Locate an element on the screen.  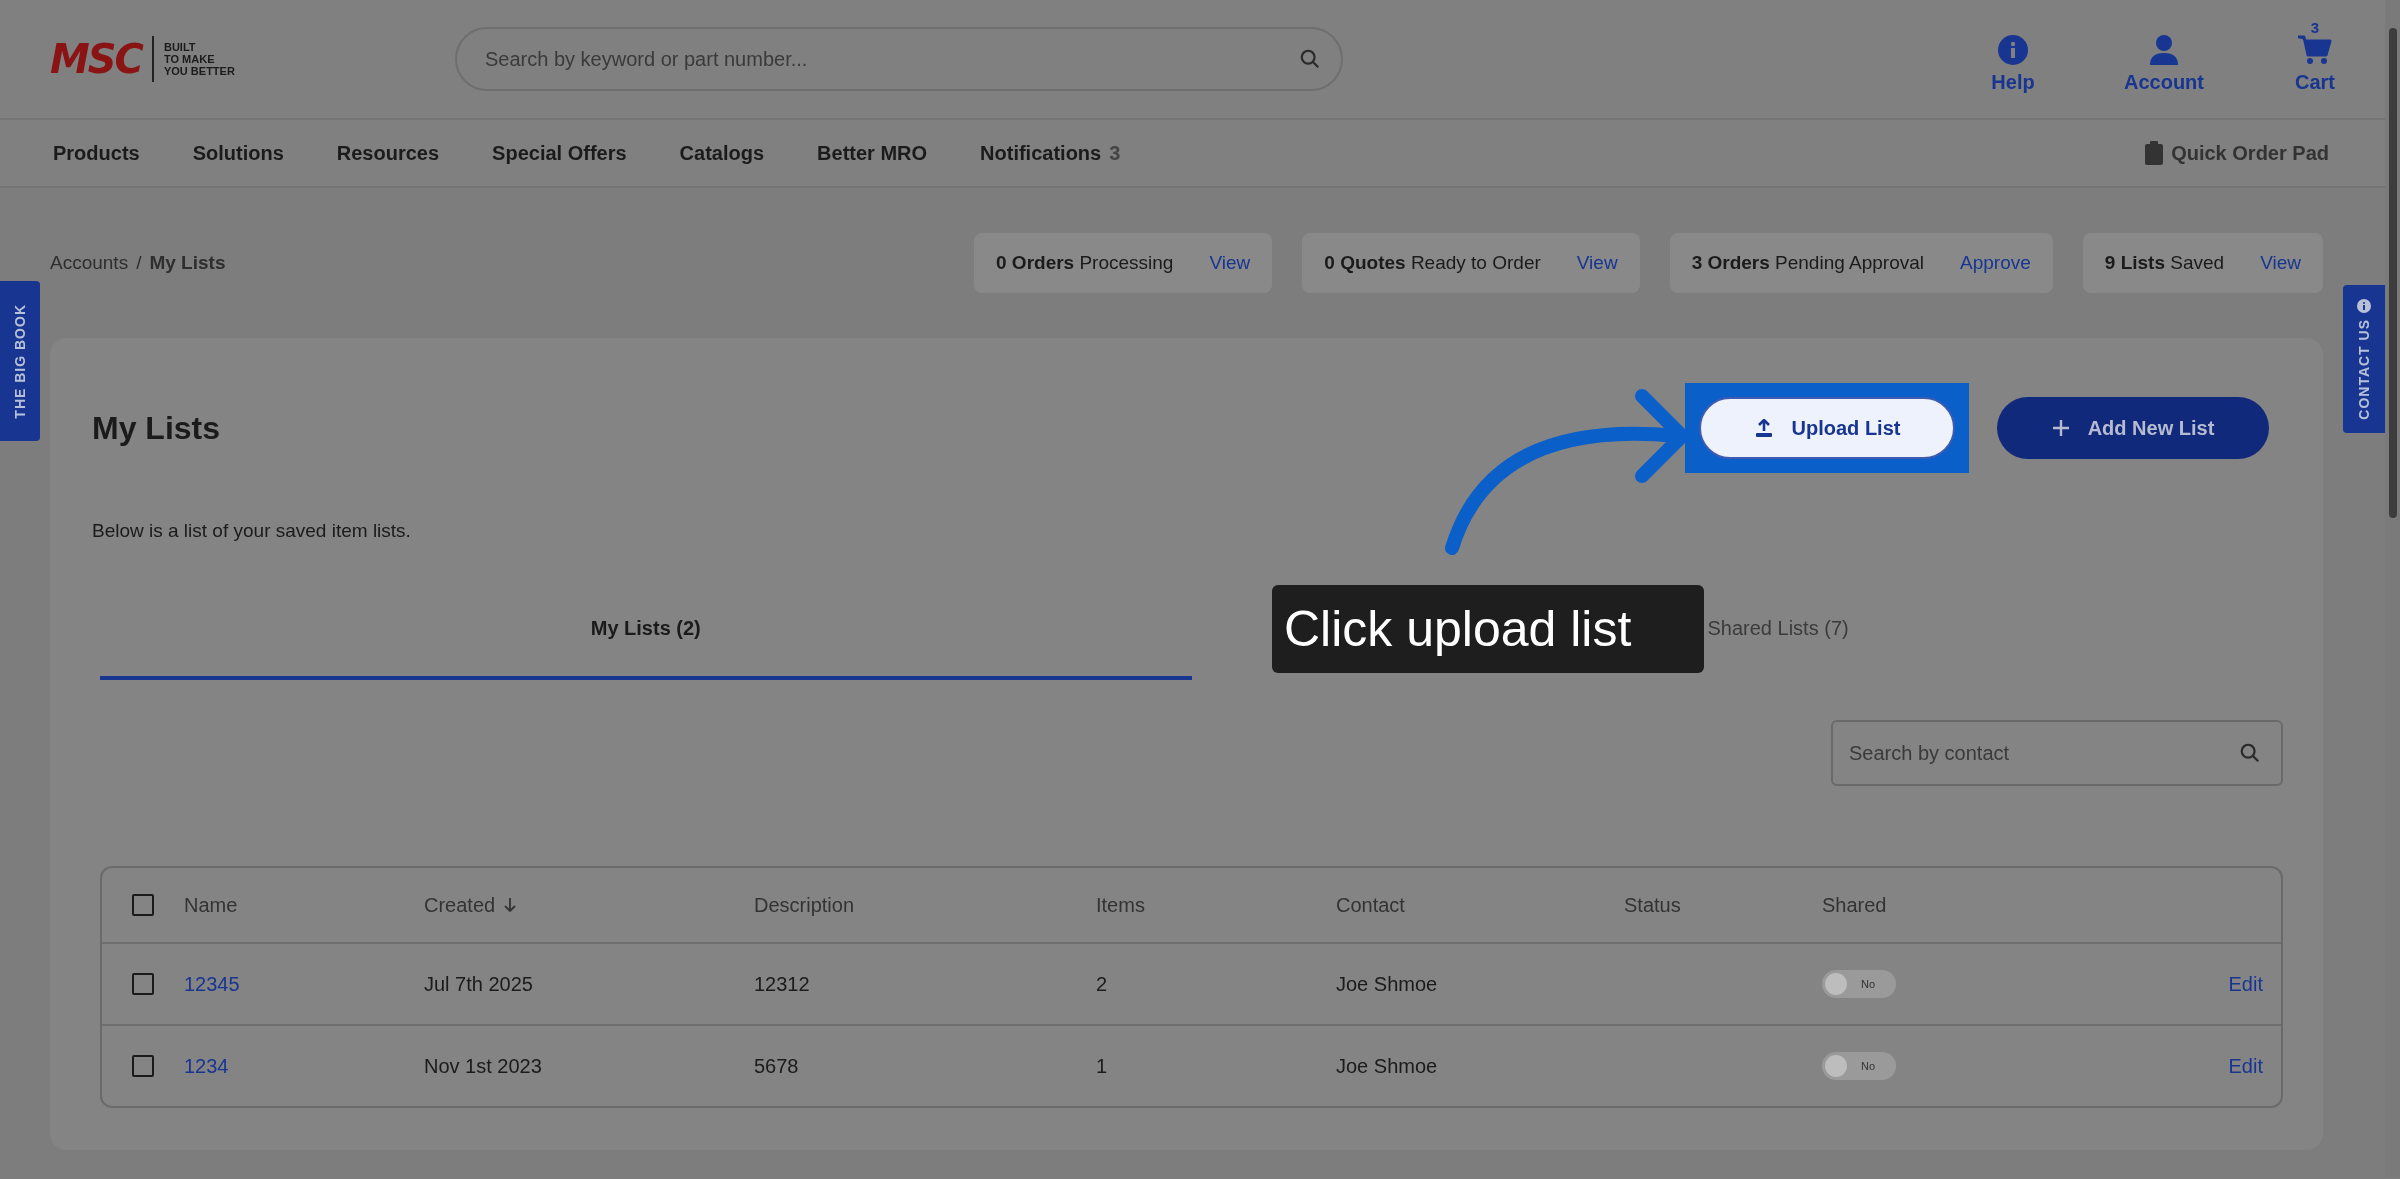
summary-text: 9 Lists Saved is located at coordinates (2164, 263).